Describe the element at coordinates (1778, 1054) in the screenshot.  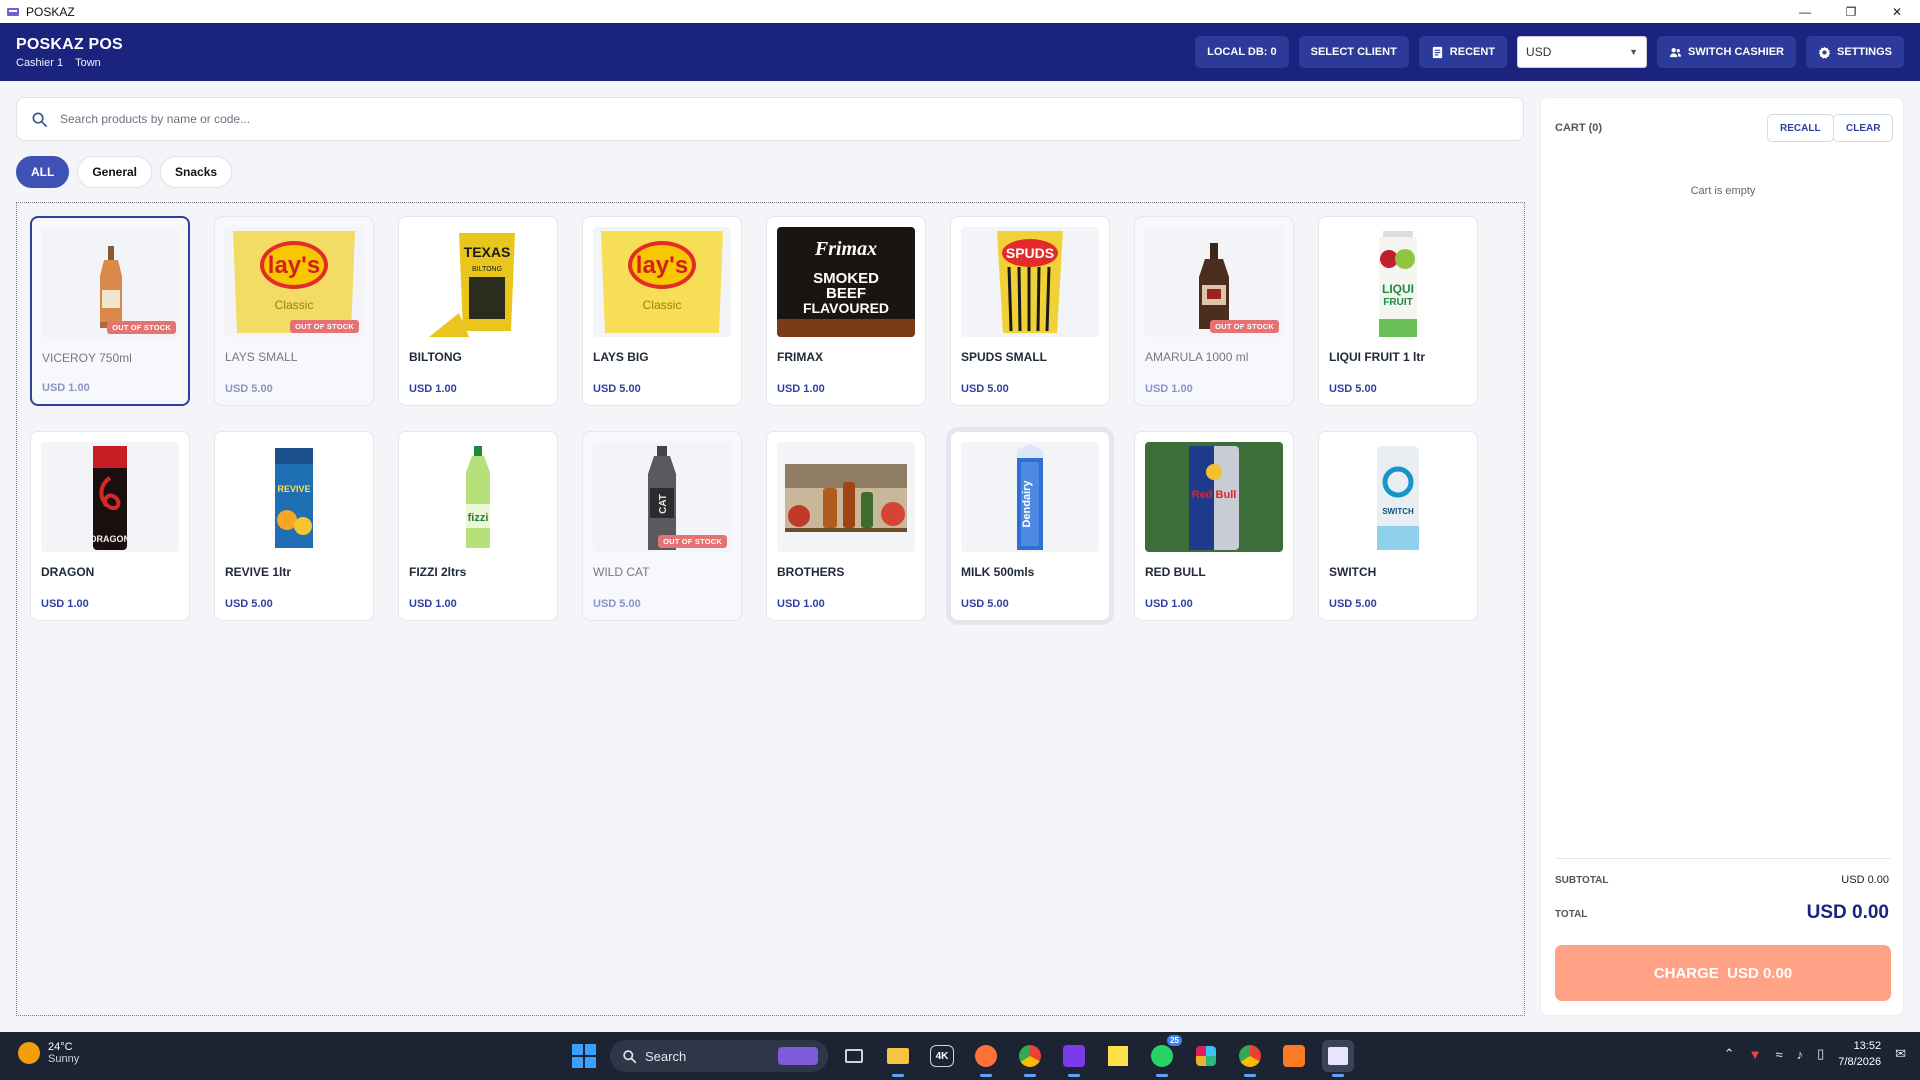
I see `wifi-icon: ≈` at that location.